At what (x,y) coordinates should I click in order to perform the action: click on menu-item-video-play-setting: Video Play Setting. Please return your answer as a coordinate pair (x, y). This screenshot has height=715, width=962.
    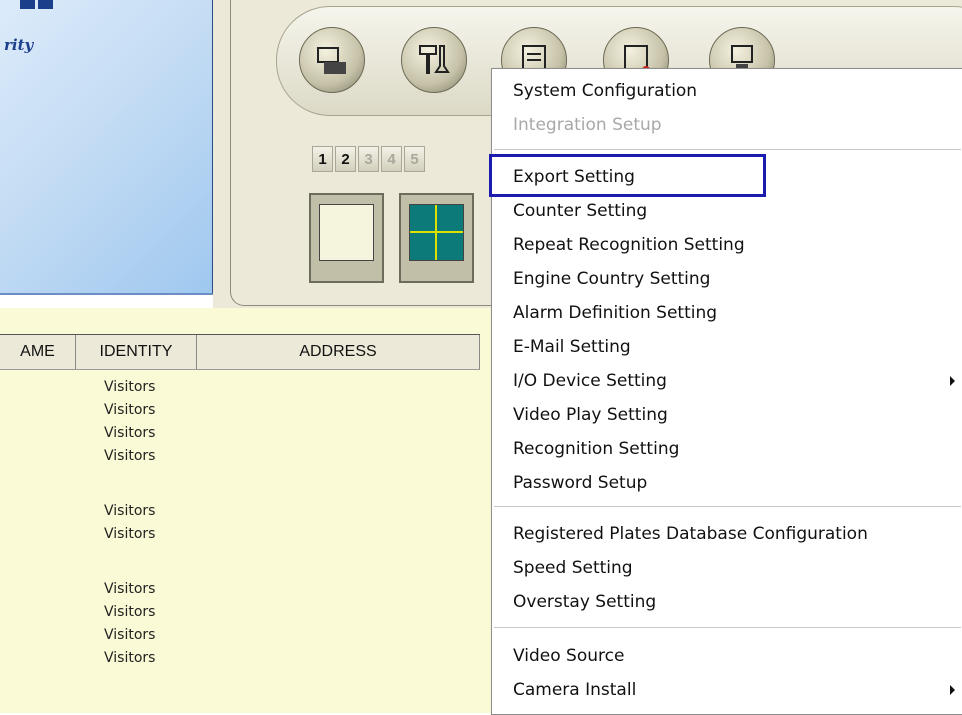
    Looking at the image, I should click on (590, 415).